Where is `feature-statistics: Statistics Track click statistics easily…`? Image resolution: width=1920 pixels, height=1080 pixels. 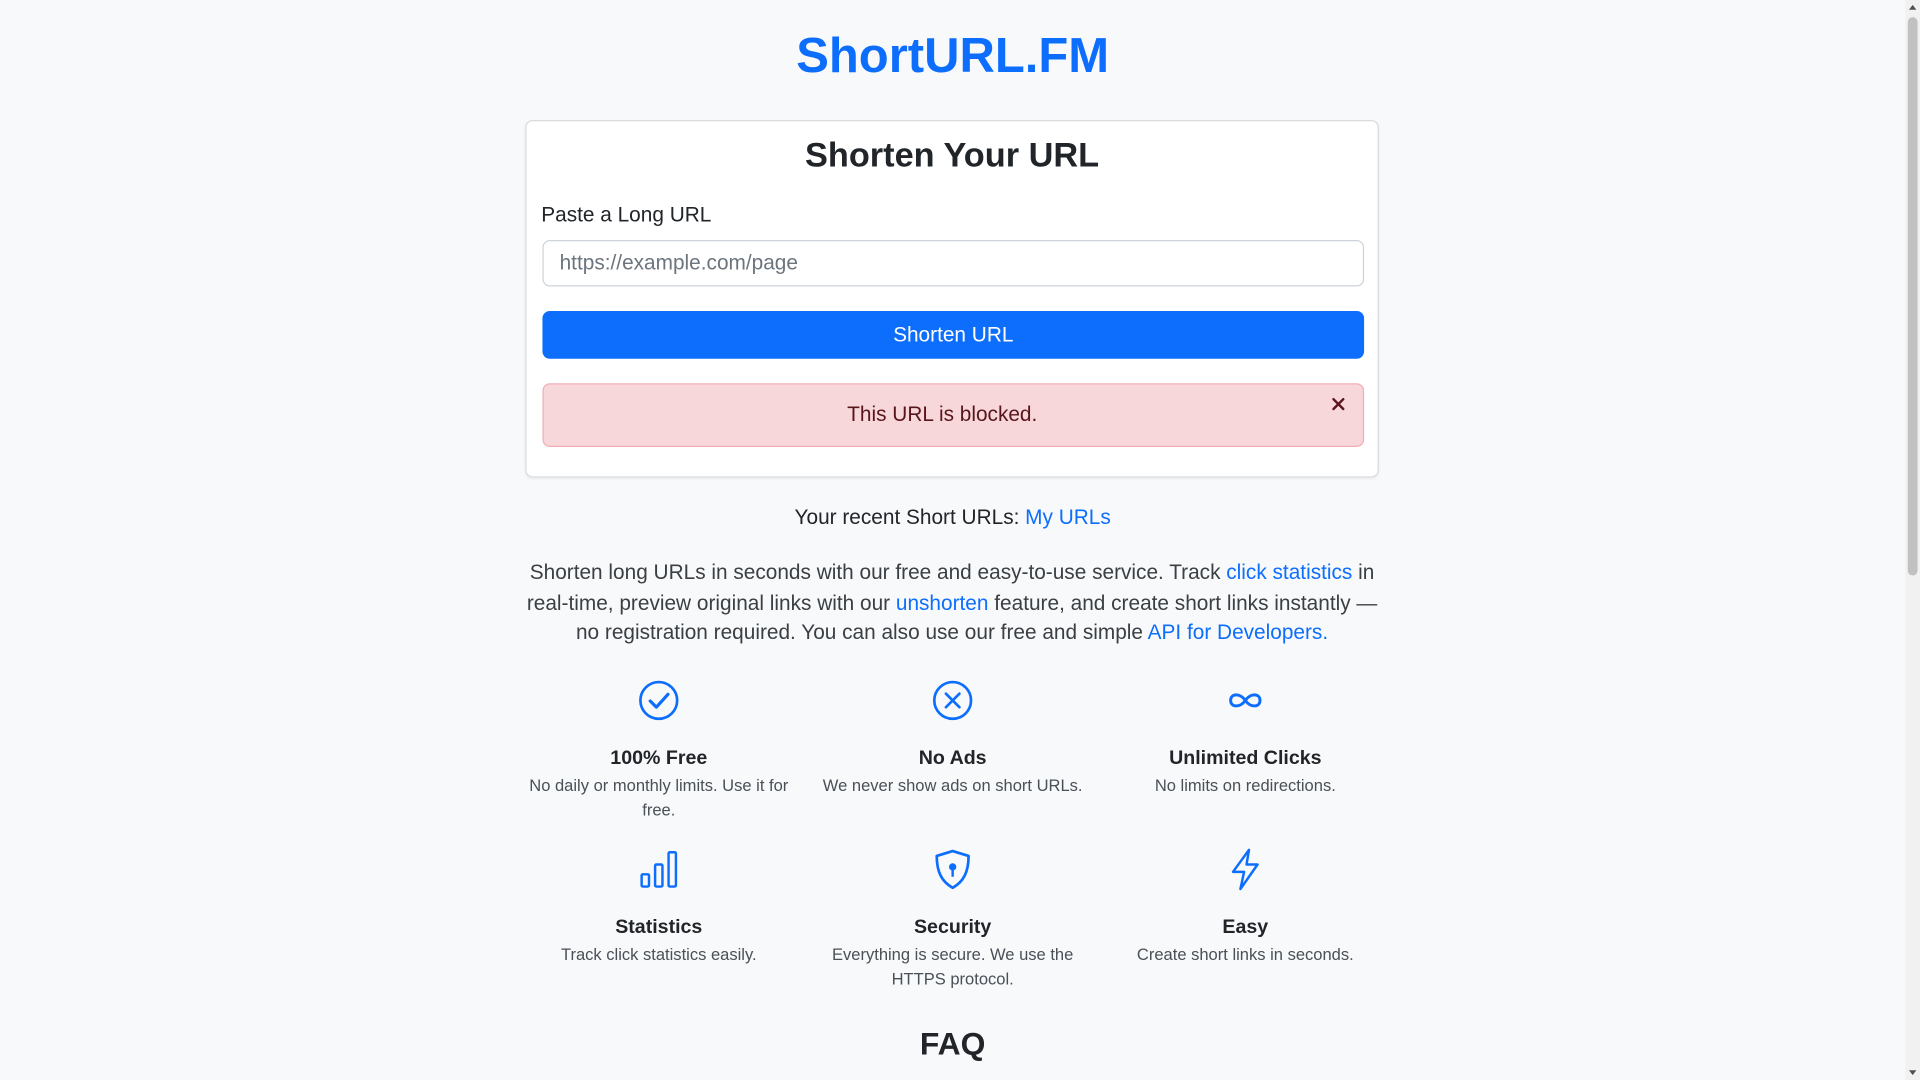 feature-statistics: Statistics Track click statistics easily… is located at coordinates (659, 906).